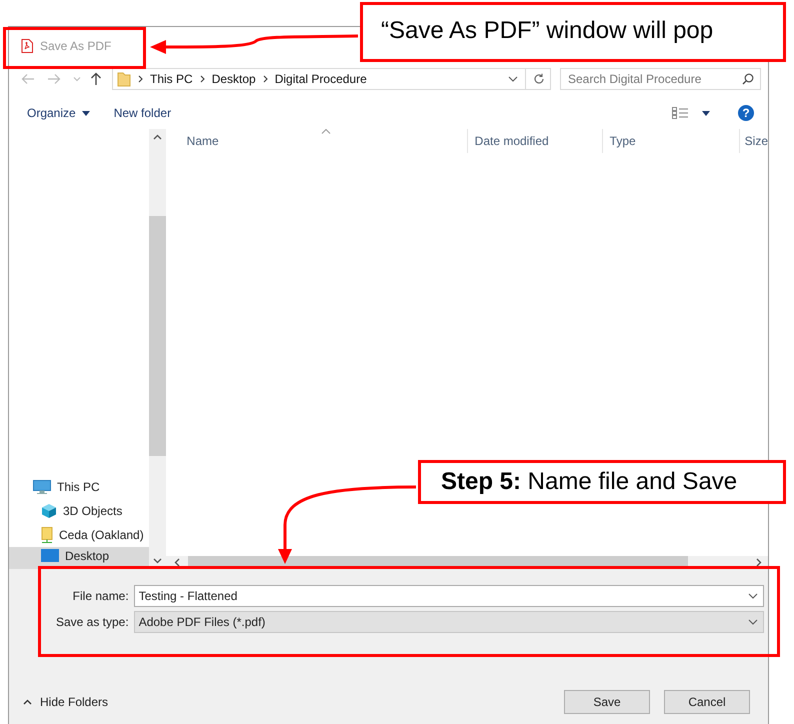 This screenshot has height=724, width=794. Describe the element at coordinates (177, 562) in the screenshot. I see `chevron-left-icon` at that location.